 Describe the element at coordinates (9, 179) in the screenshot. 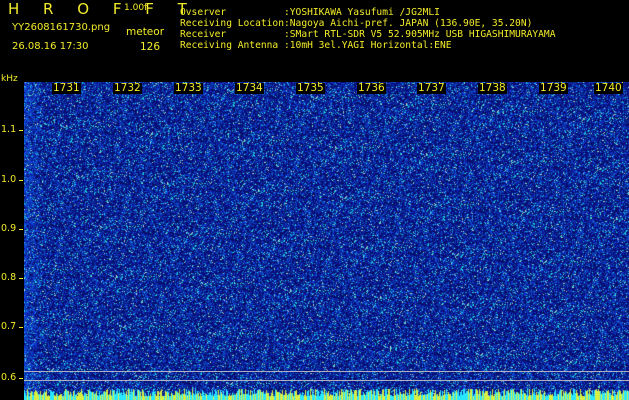

I see `y-tick-label: 1.0` at that location.